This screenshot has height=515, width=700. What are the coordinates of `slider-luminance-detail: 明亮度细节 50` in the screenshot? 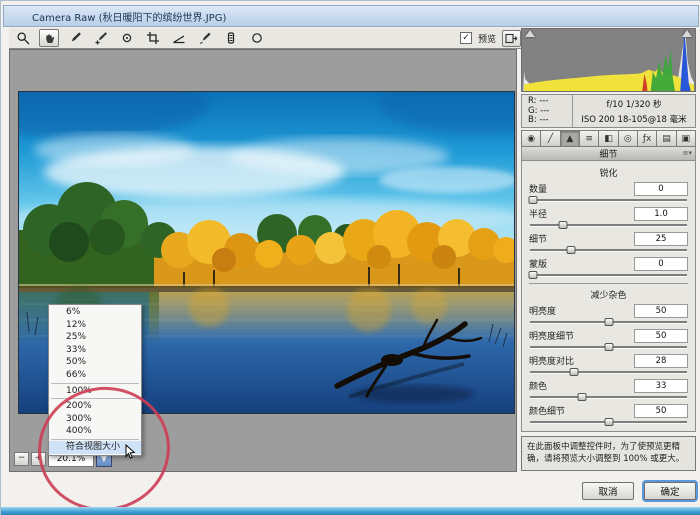 It's located at (608, 339).